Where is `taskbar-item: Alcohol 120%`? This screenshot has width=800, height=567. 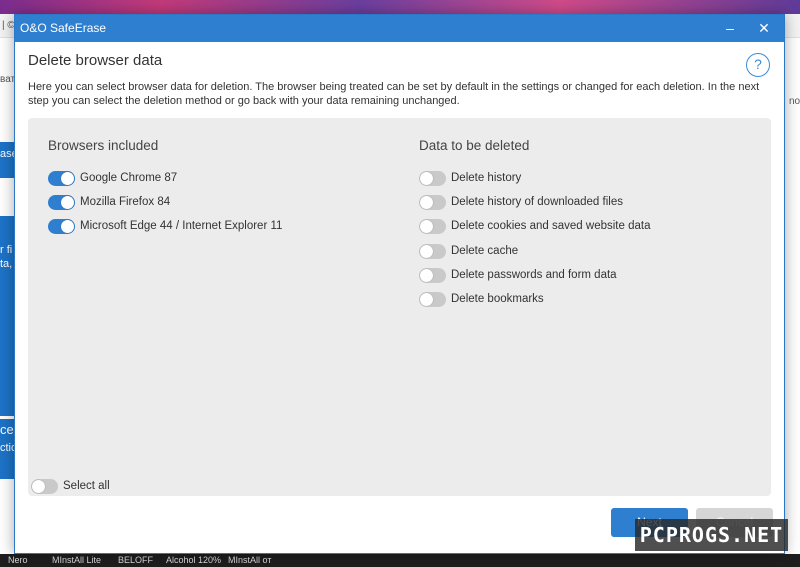 taskbar-item: Alcohol 120% is located at coordinates (193, 560).